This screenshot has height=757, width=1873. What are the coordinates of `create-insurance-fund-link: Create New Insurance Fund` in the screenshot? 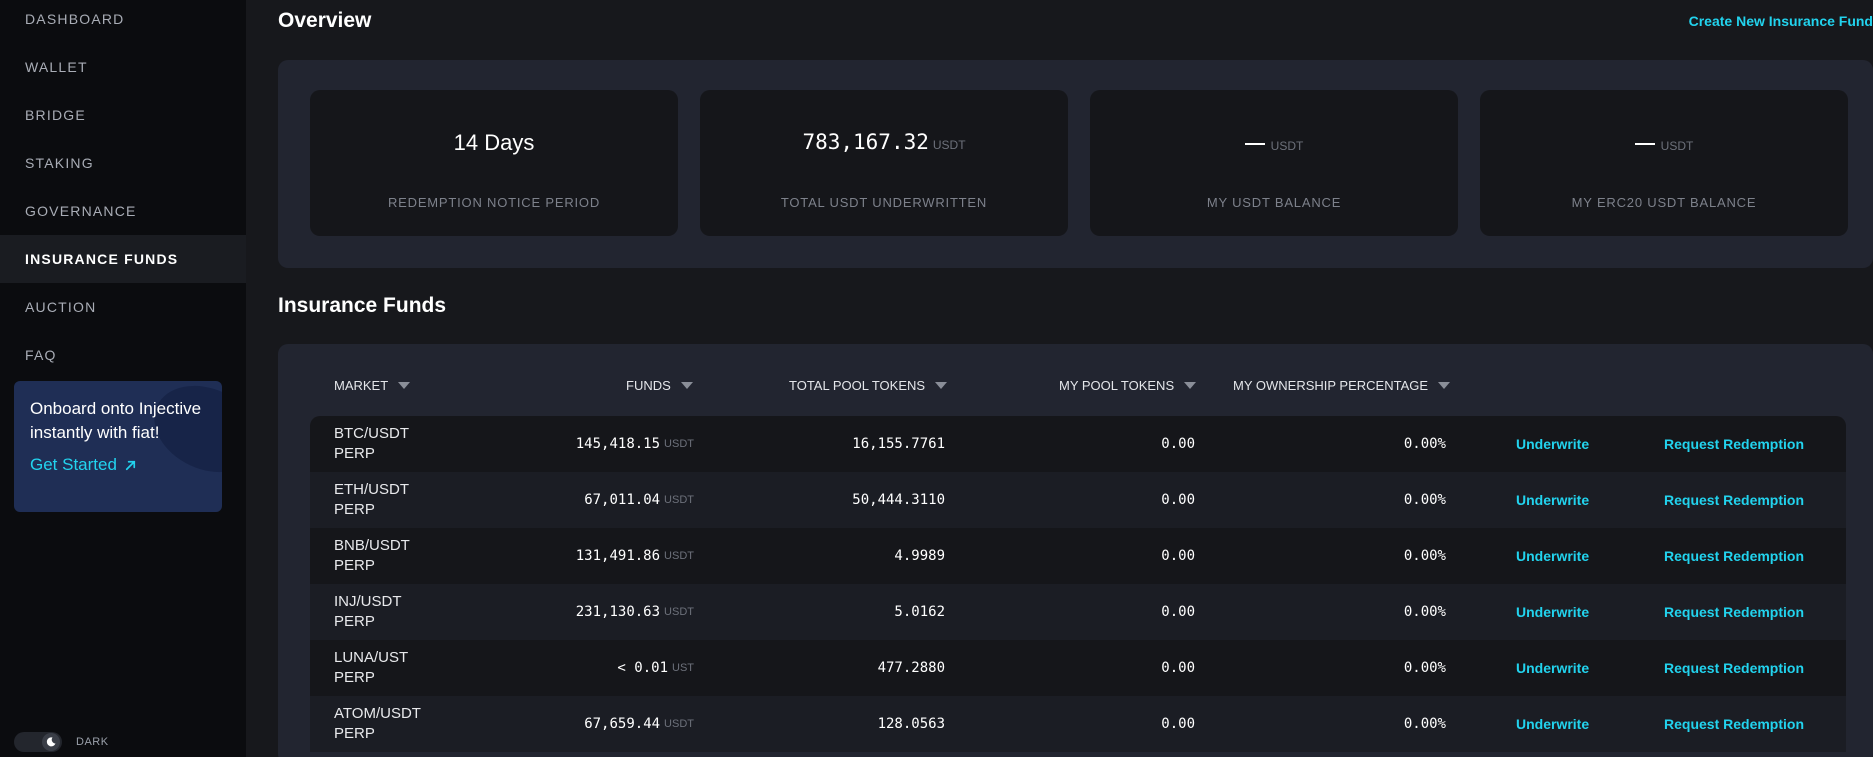 It's located at (1781, 21).